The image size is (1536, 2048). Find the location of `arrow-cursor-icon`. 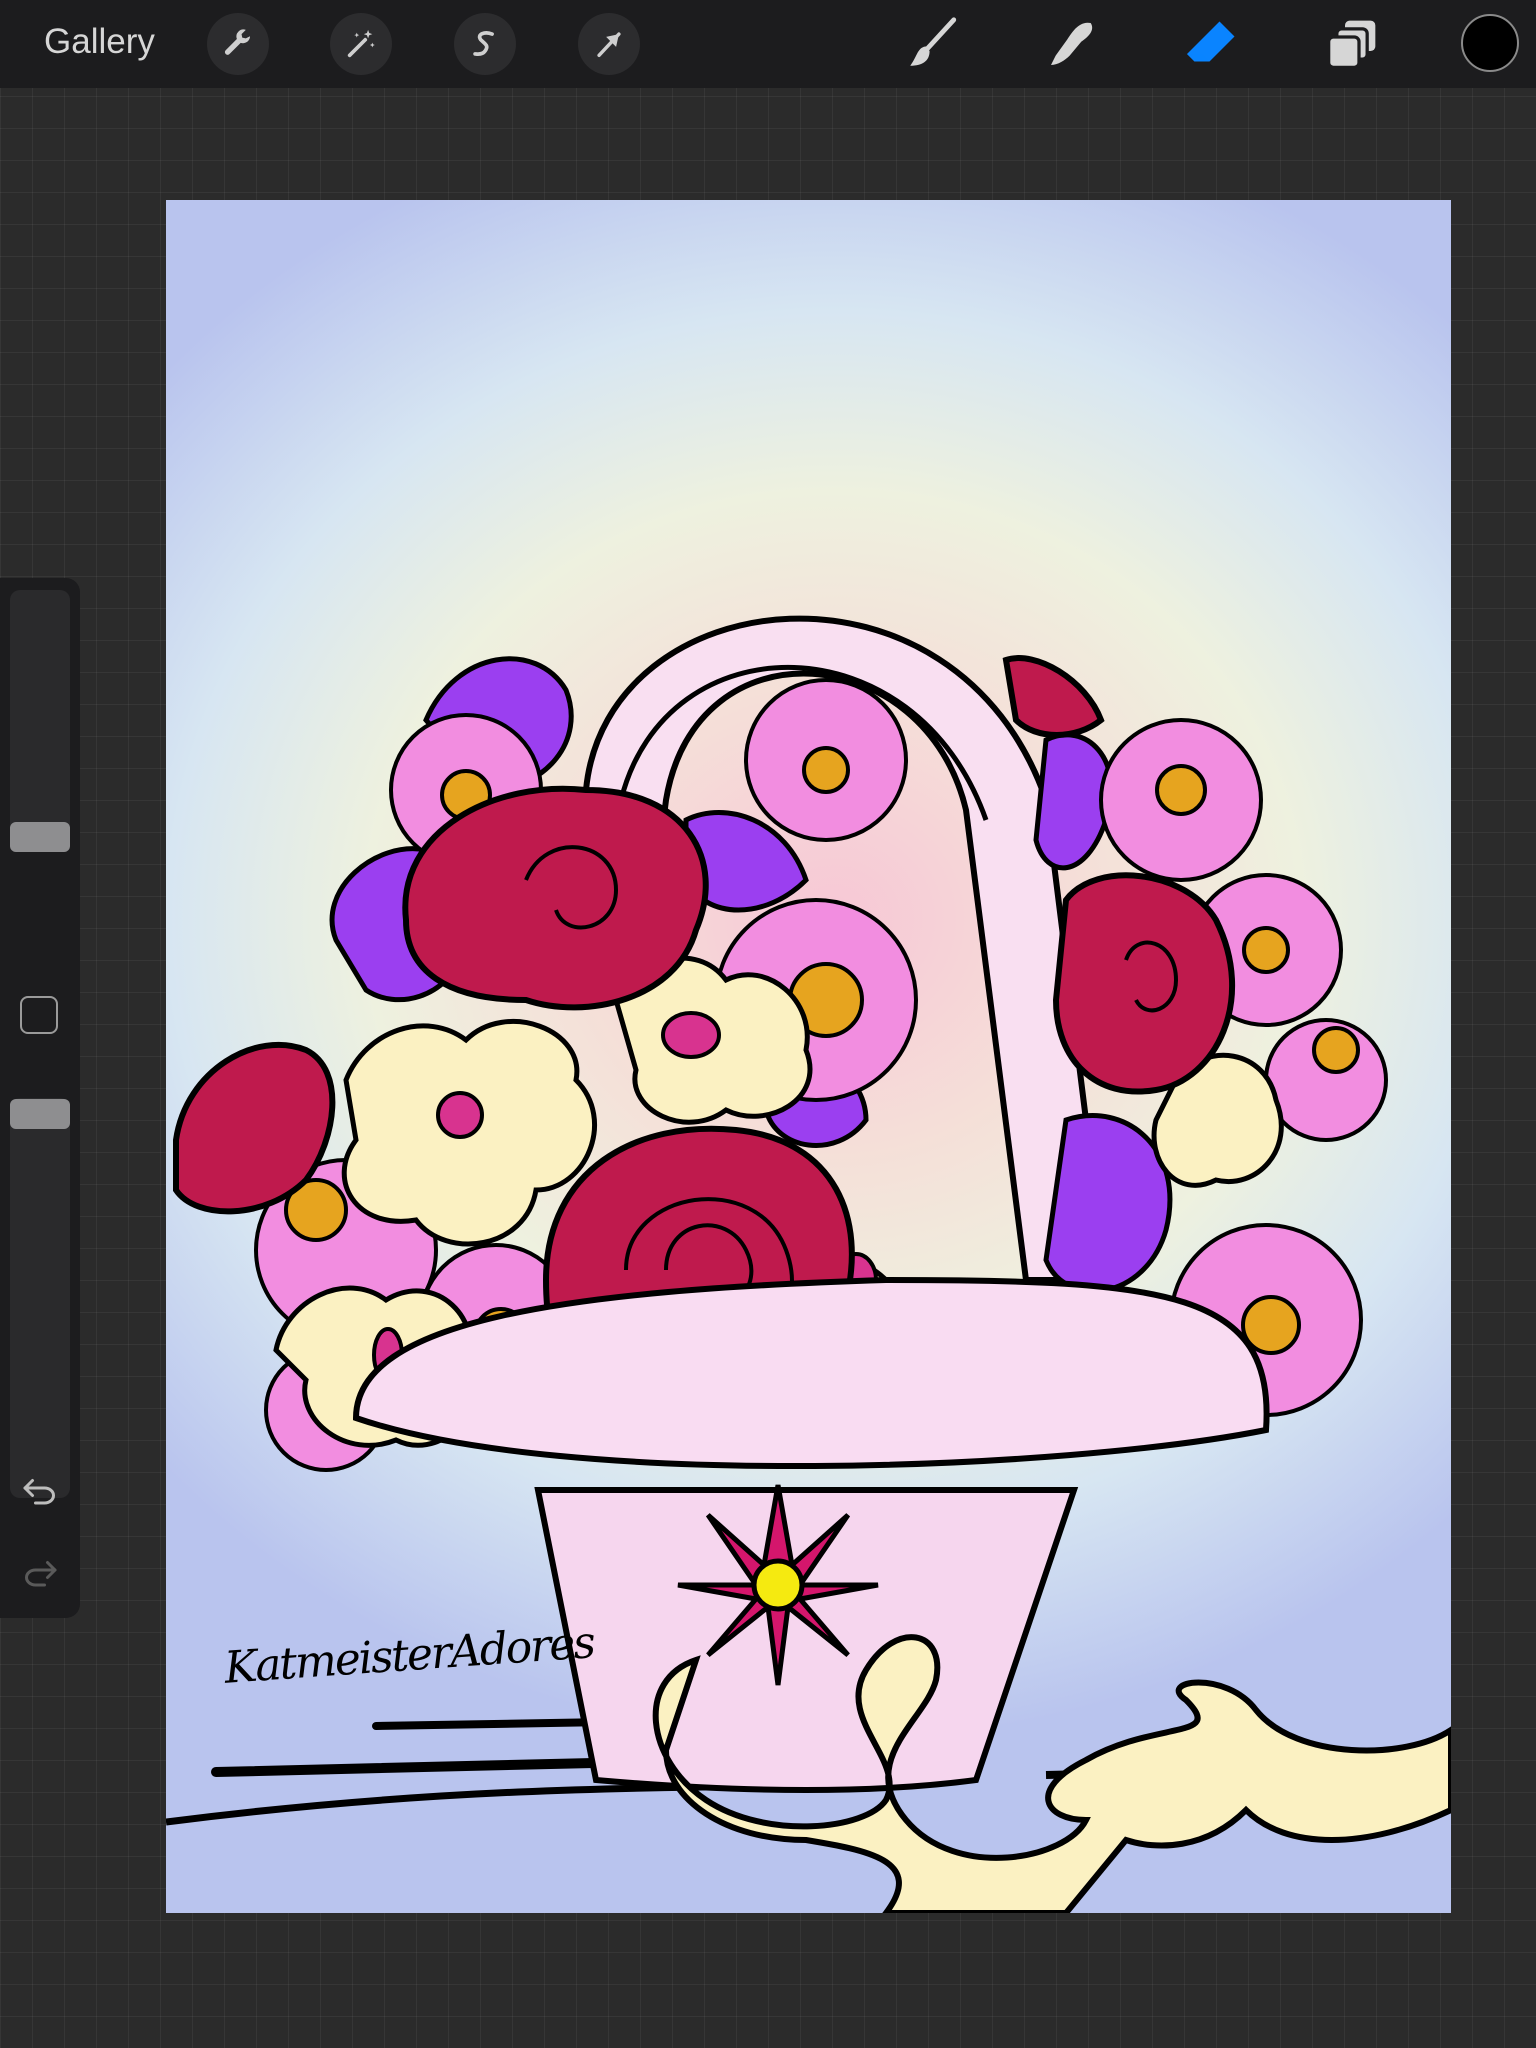

arrow-cursor-icon is located at coordinates (609, 45).